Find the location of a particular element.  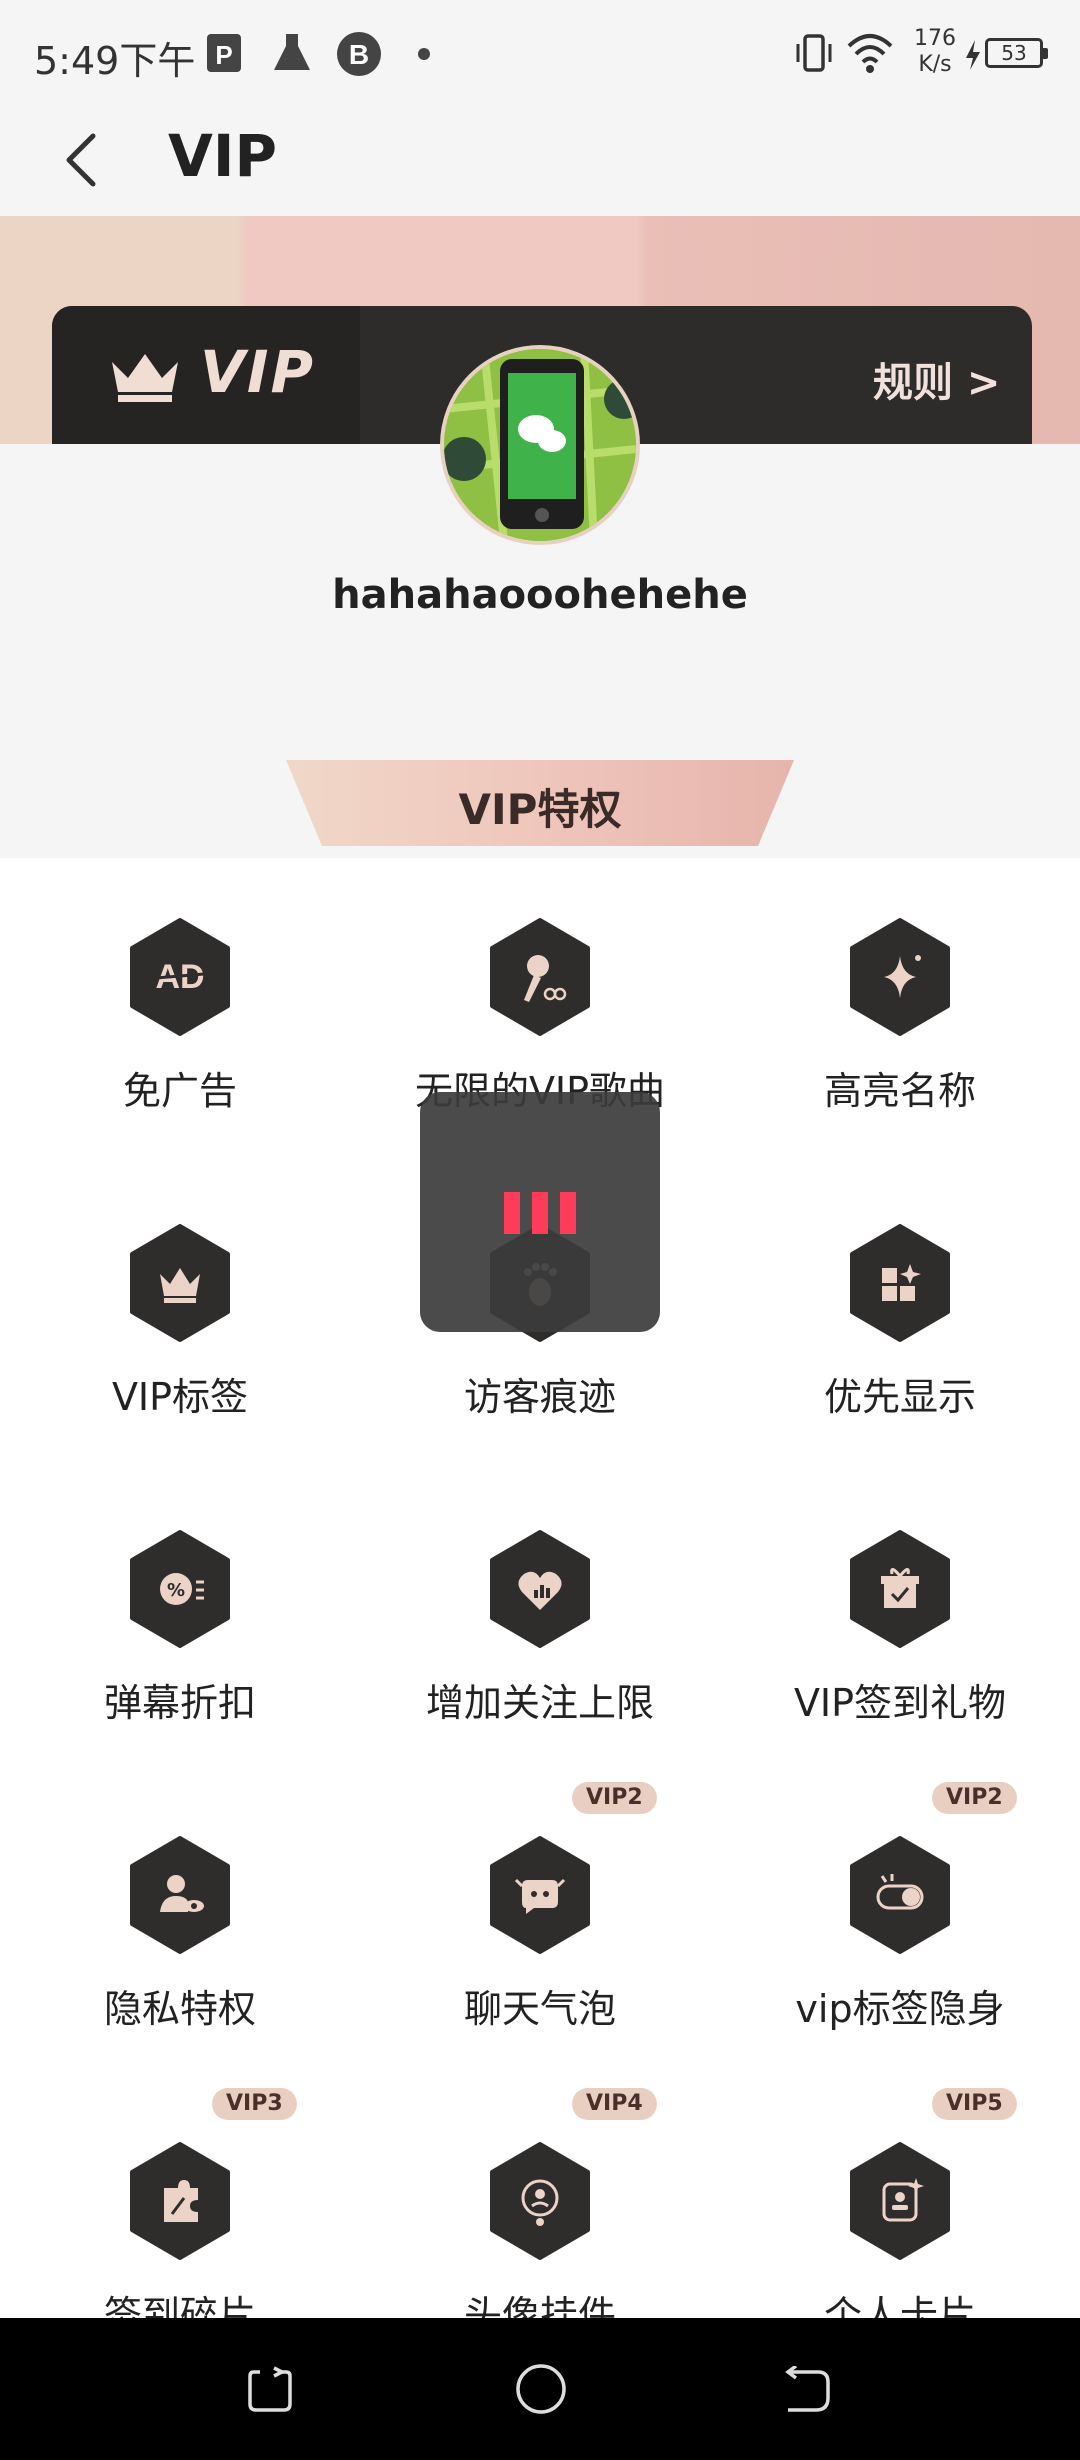

vip-level-badge: VIP4 is located at coordinates (614, 2104).